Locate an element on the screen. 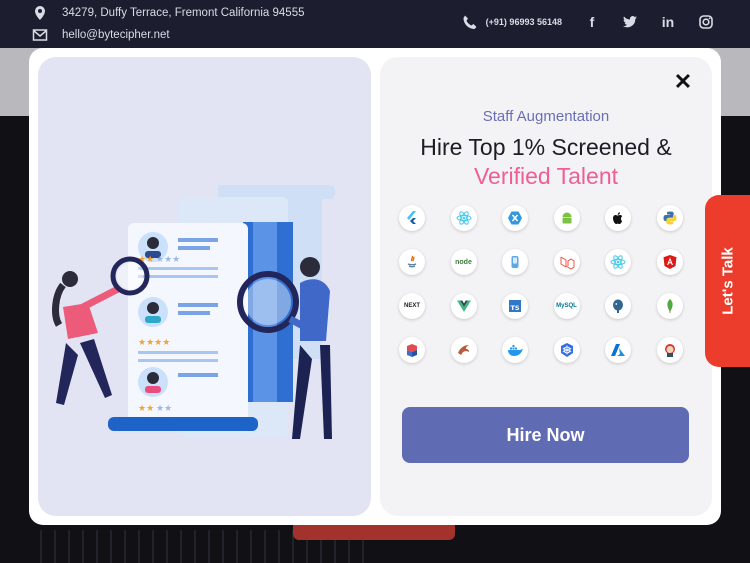 Image resolution: width=750 pixels, height=563 pixels. nextjs-icon: NEXT is located at coordinates (412, 306).